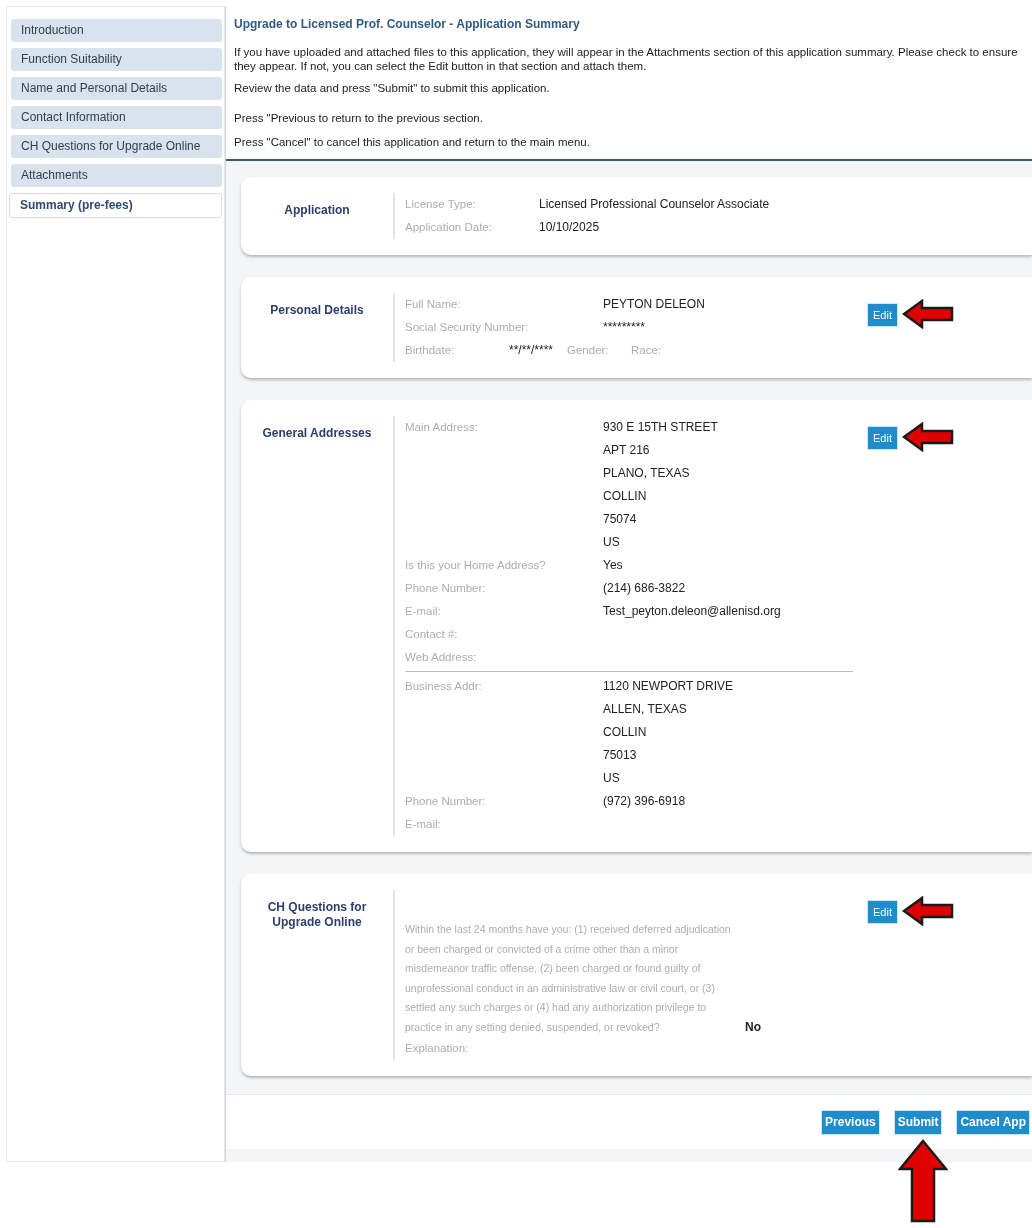 Image resolution: width=1032 pixels, height=1228 pixels. Describe the element at coordinates (116, 175) in the screenshot. I see `sidebar-item: Attachments` at that location.